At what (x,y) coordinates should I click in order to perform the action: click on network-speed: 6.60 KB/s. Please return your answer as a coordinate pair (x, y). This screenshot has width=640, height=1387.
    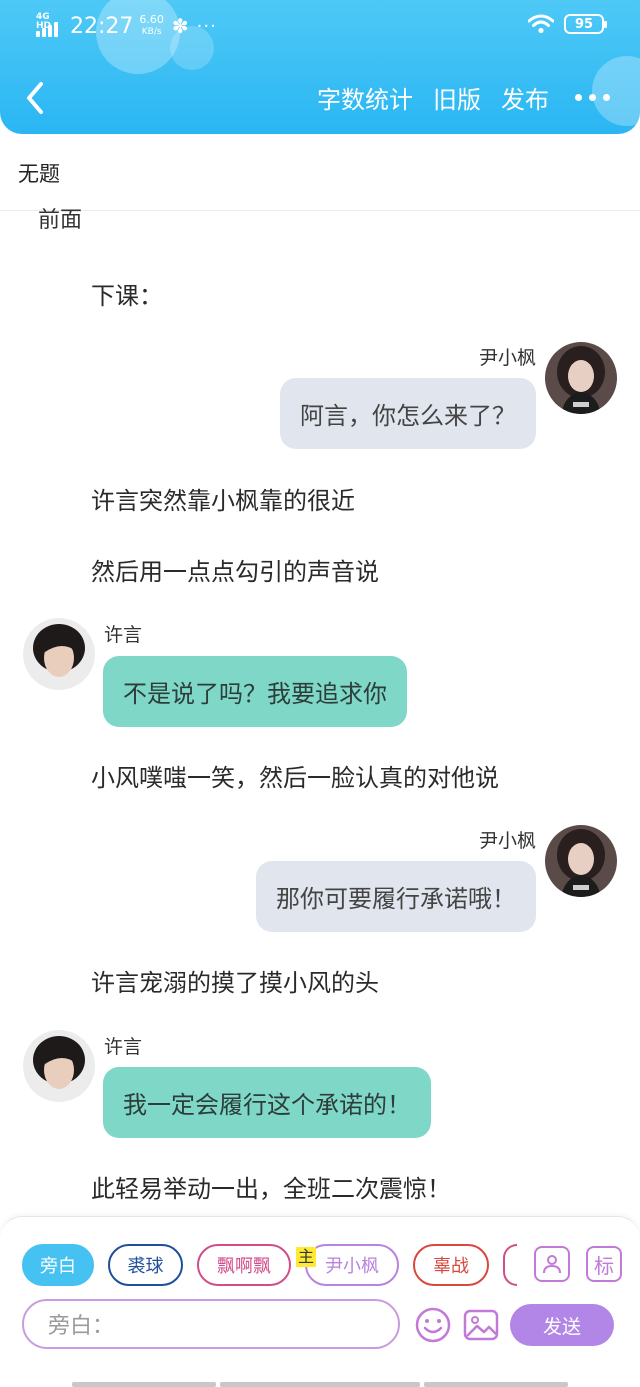
    Looking at the image, I should click on (151, 26).